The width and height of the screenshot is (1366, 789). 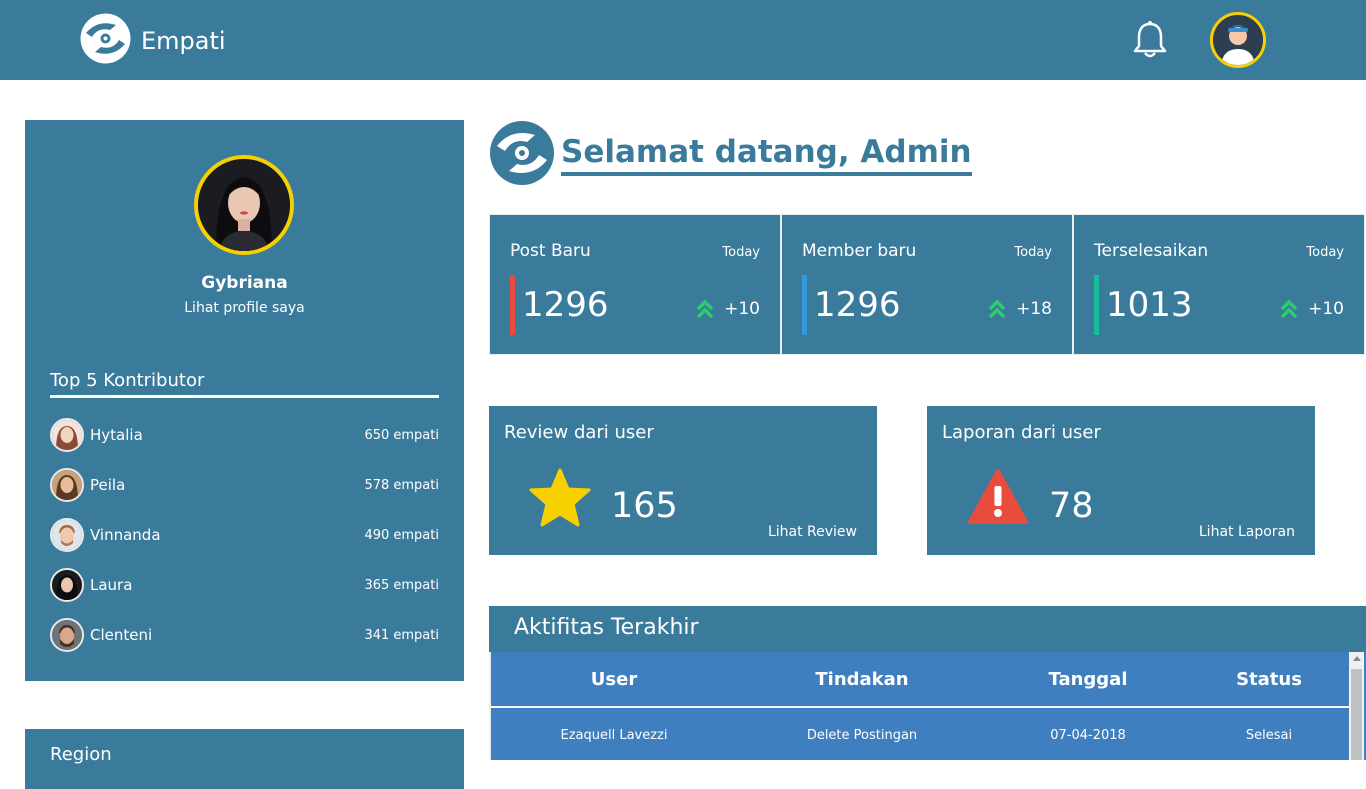 What do you see at coordinates (560, 500) in the screenshot?
I see `star-icon` at bounding box center [560, 500].